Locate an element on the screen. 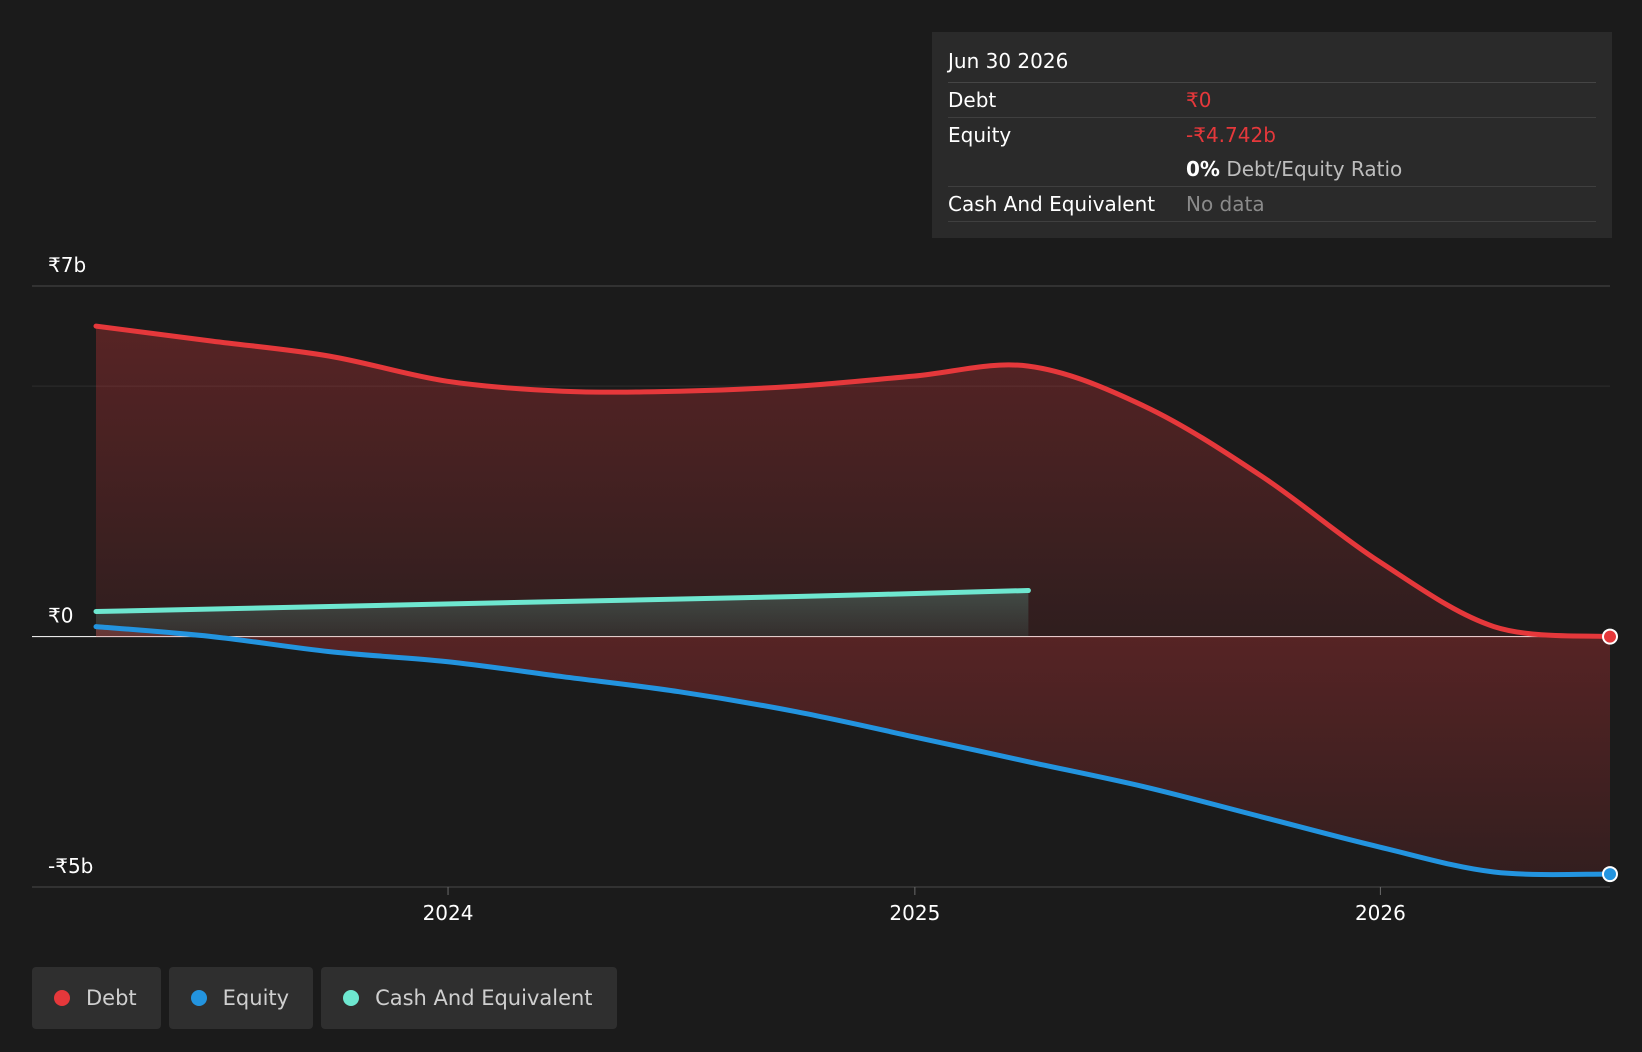 Image resolution: width=1642 pixels, height=1052 pixels. y-tick-label: ₹0 is located at coordinates (60, 616).